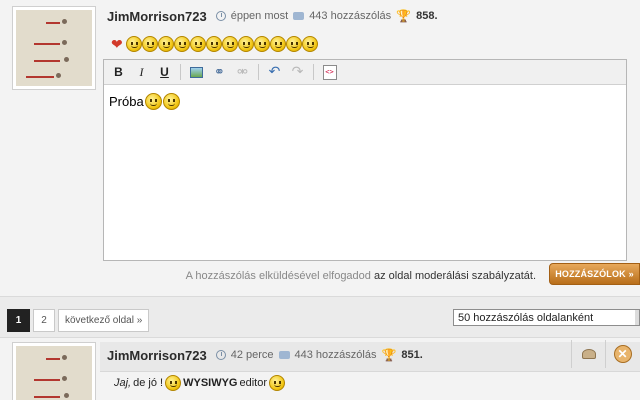 This screenshot has height=400, width=640. I want to click on message-text: editor, so click(253, 383).